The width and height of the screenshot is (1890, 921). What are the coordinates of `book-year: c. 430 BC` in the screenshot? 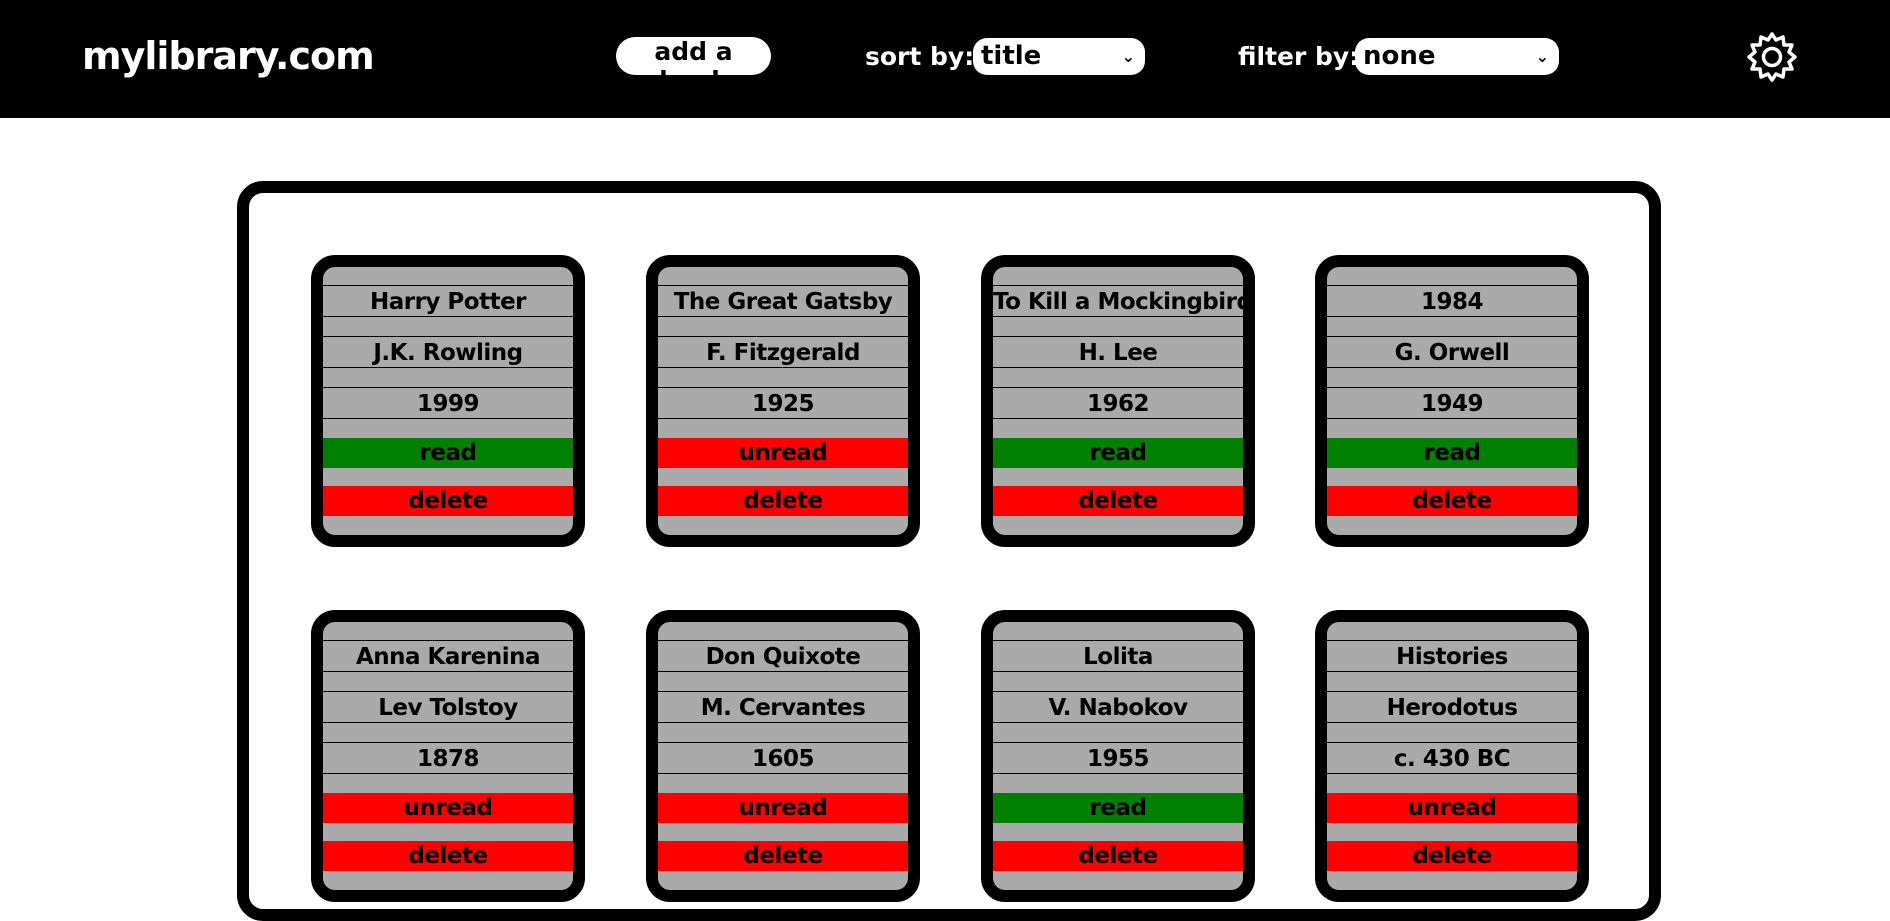 It's located at (1452, 758).